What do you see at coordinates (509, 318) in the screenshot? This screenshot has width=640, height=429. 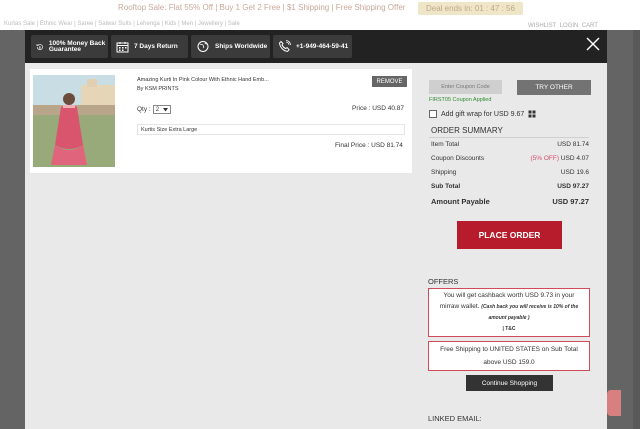 I see `cashback-note2: amount payable )` at bounding box center [509, 318].